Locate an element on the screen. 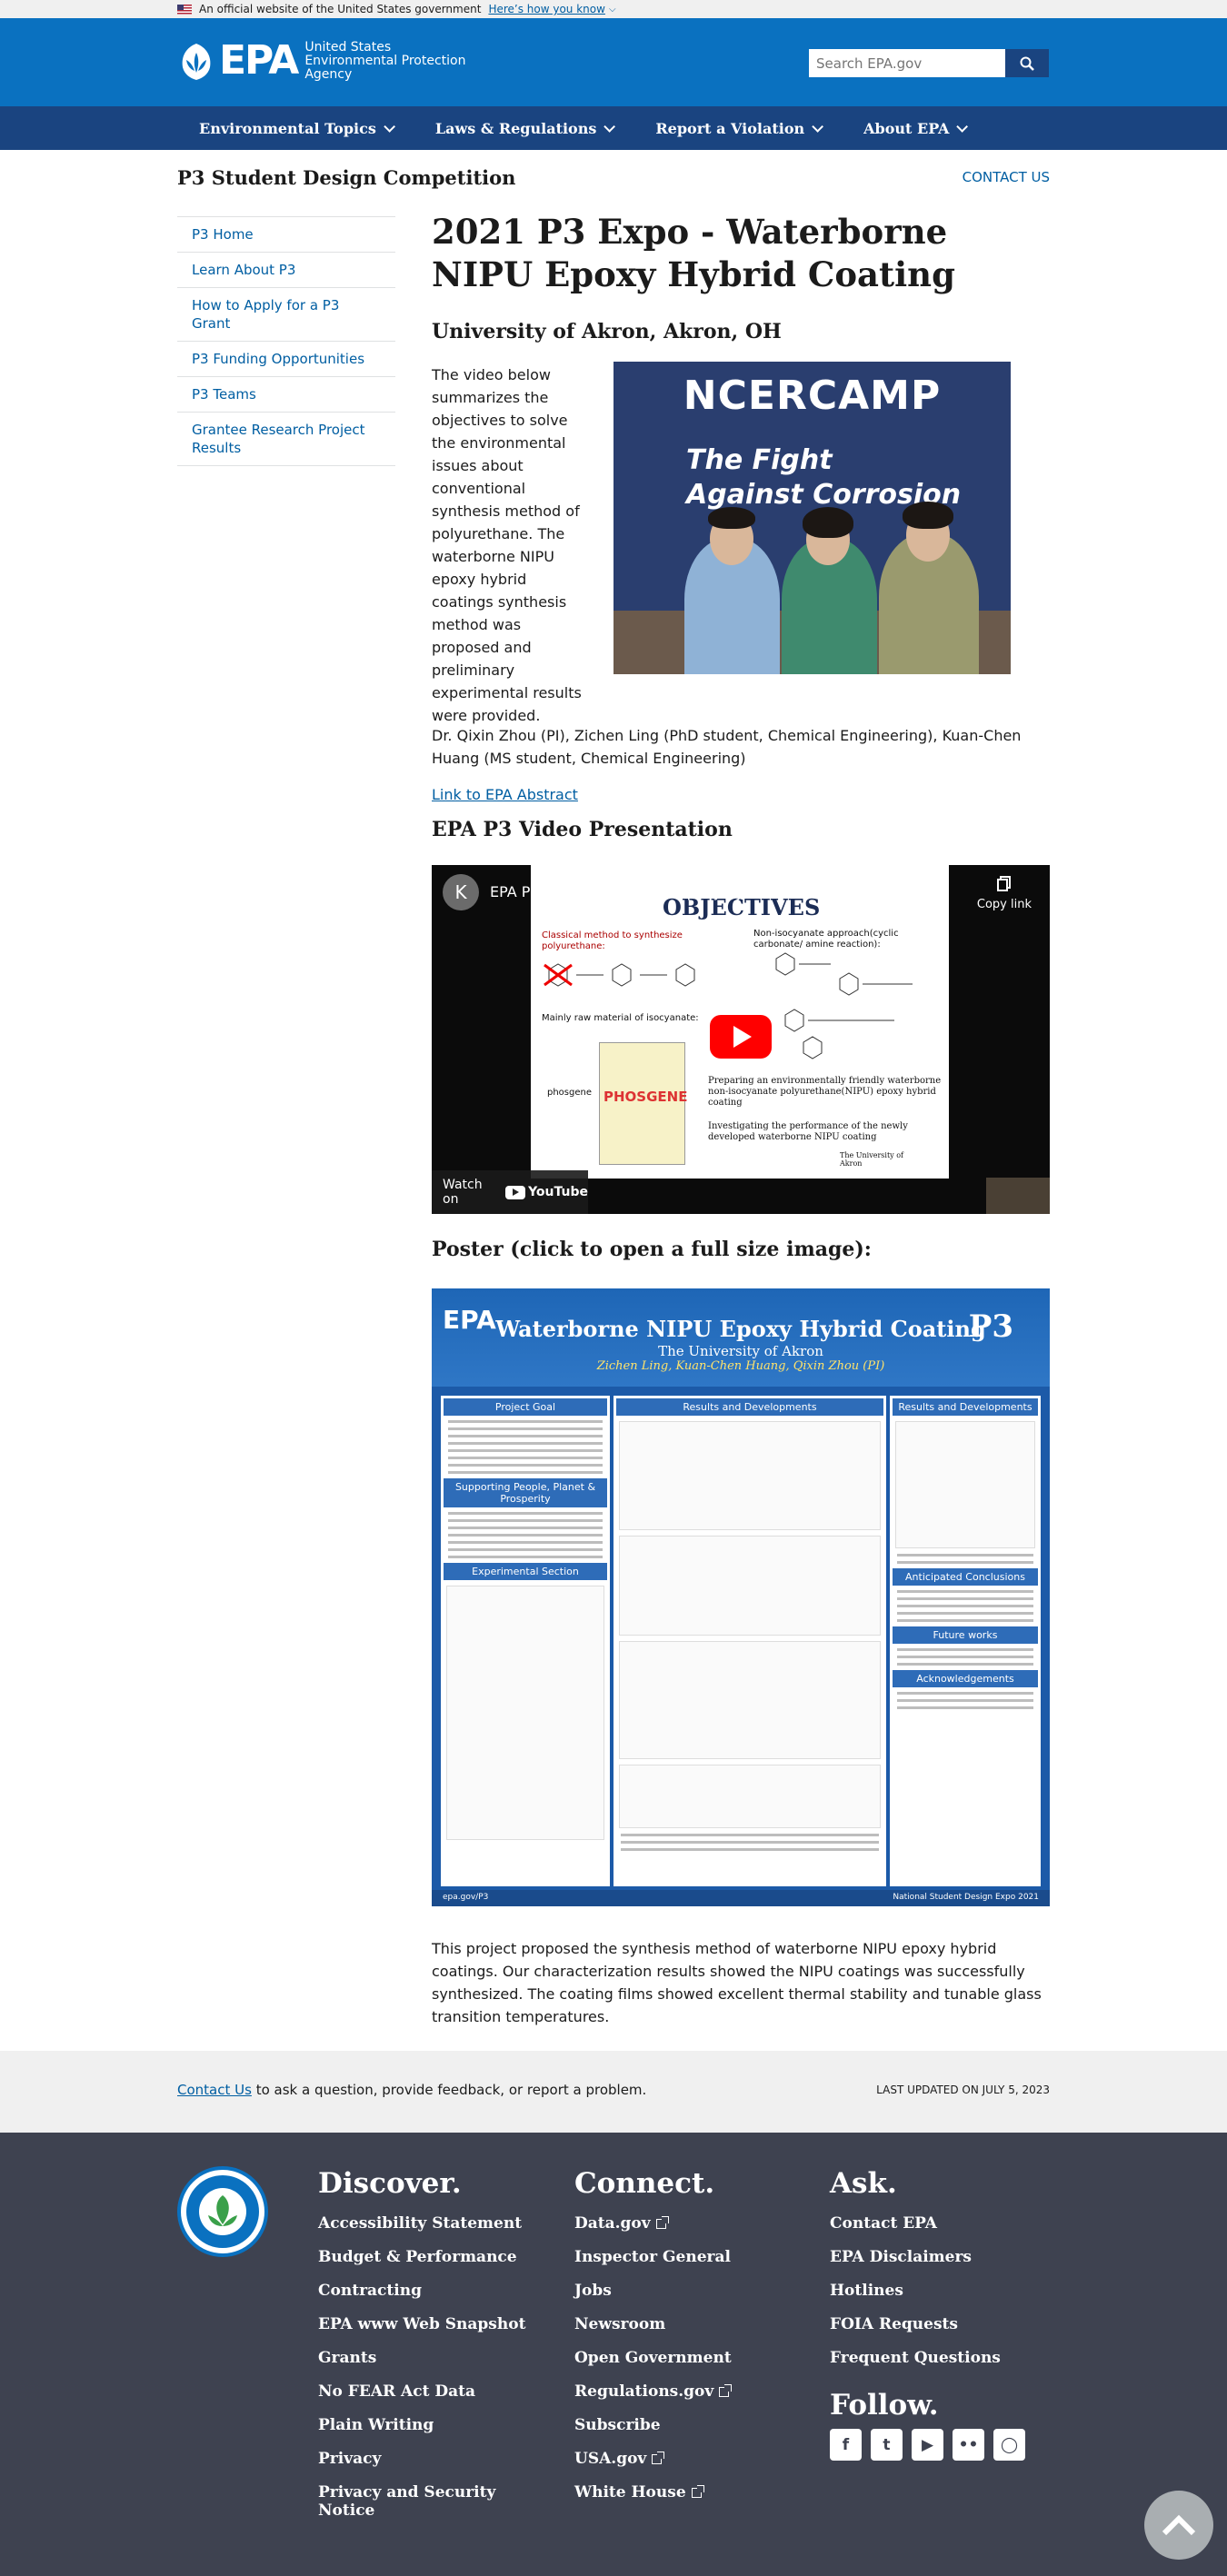 The image size is (1227, 2576). play-button is located at coordinates (741, 1037).